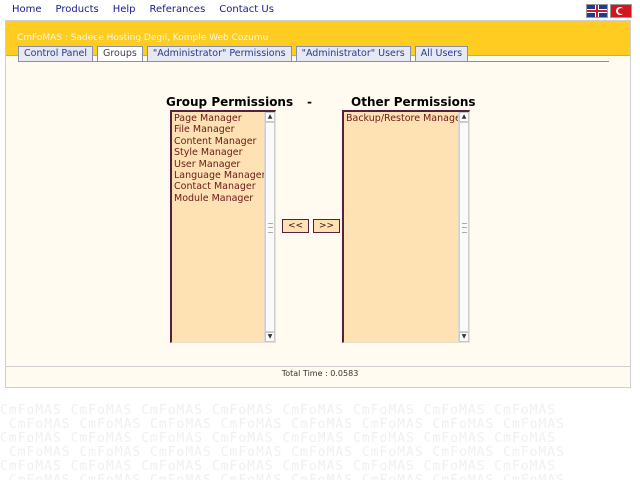  I want to click on nav-home-link: Home, so click(27, 11).